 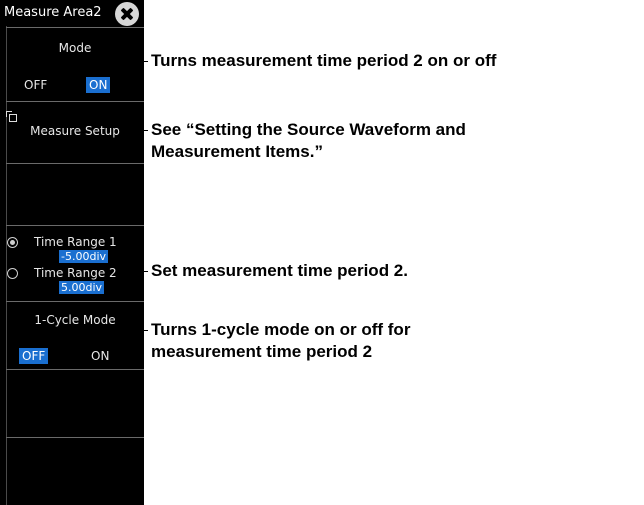 I want to click on cycle-callout-line2: measurement time period 2, so click(x=262, y=351).